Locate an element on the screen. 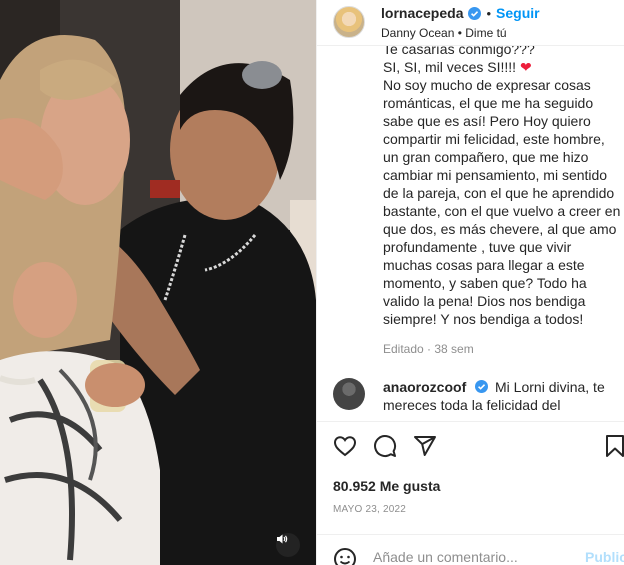  author-avatar is located at coordinates (349, 22).